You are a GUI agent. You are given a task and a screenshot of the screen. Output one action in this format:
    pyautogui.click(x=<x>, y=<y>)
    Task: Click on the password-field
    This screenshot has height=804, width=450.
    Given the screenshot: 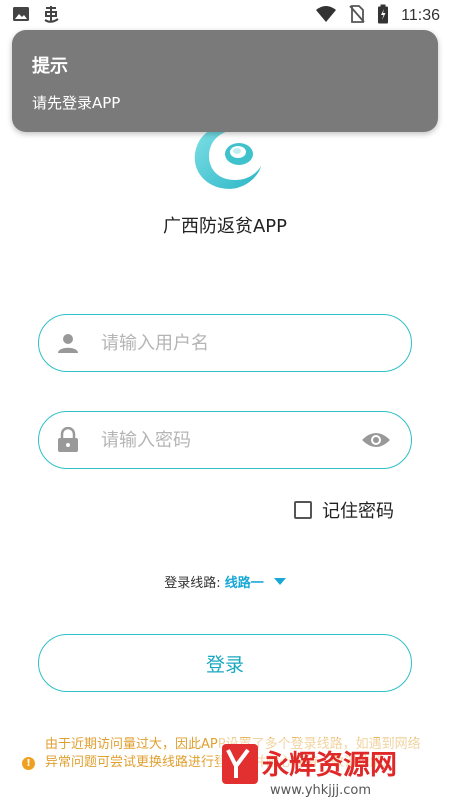 What is the action you would take?
    pyautogui.click(x=225, y=440)
    